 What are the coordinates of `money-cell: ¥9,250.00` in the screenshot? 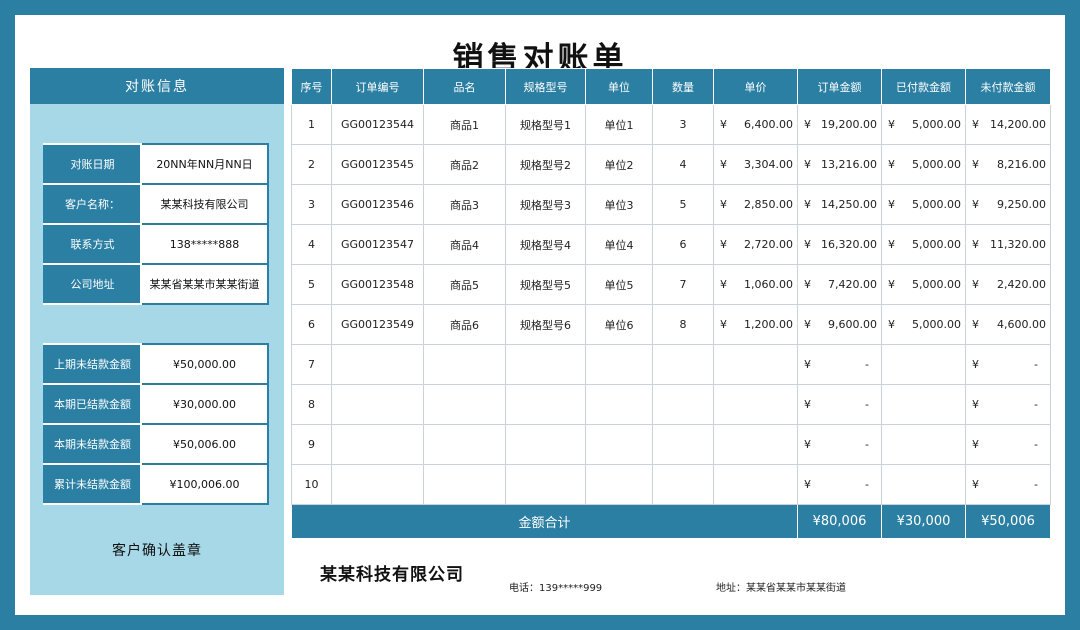 It's located at (1008, 204).